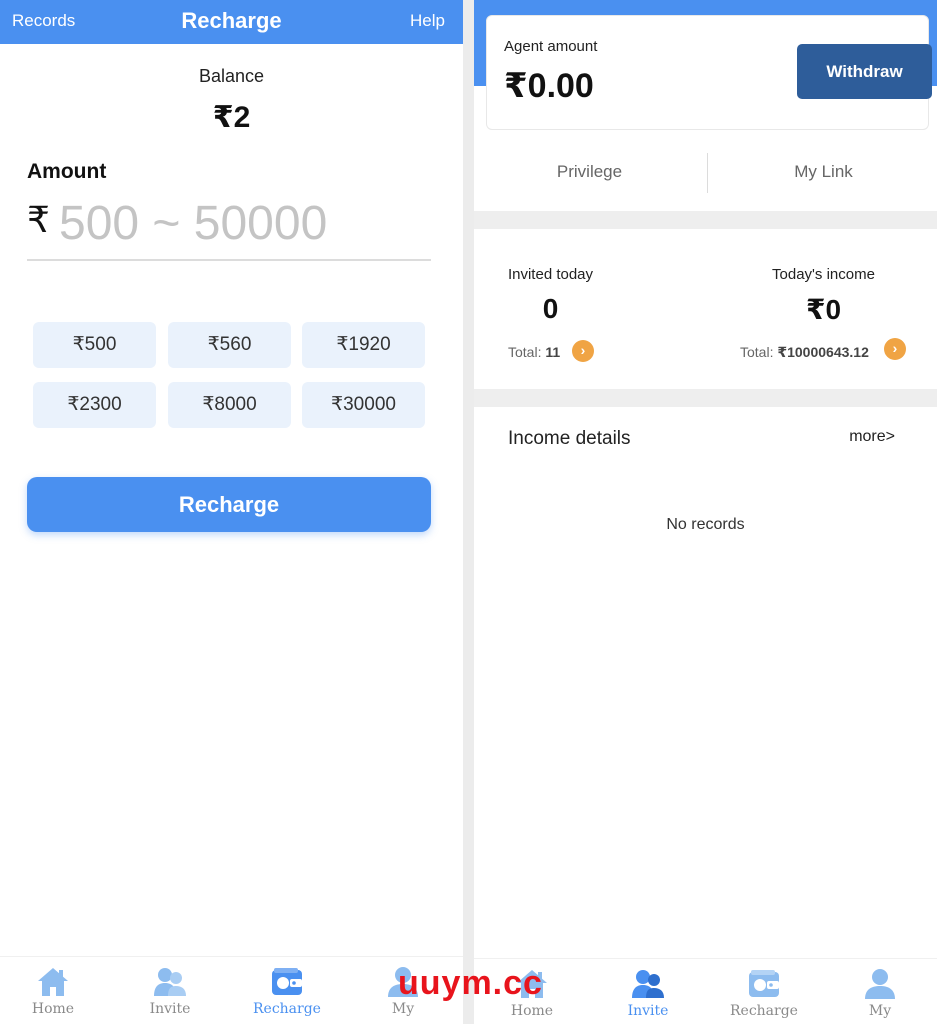 This screenshot has height=1024, width=937. What do you see at coordinates (570, 314) in the screenshot?
I see `invited-today-stat: Invited today 0 Total: 11 ›` at bounding box center [570, 314].